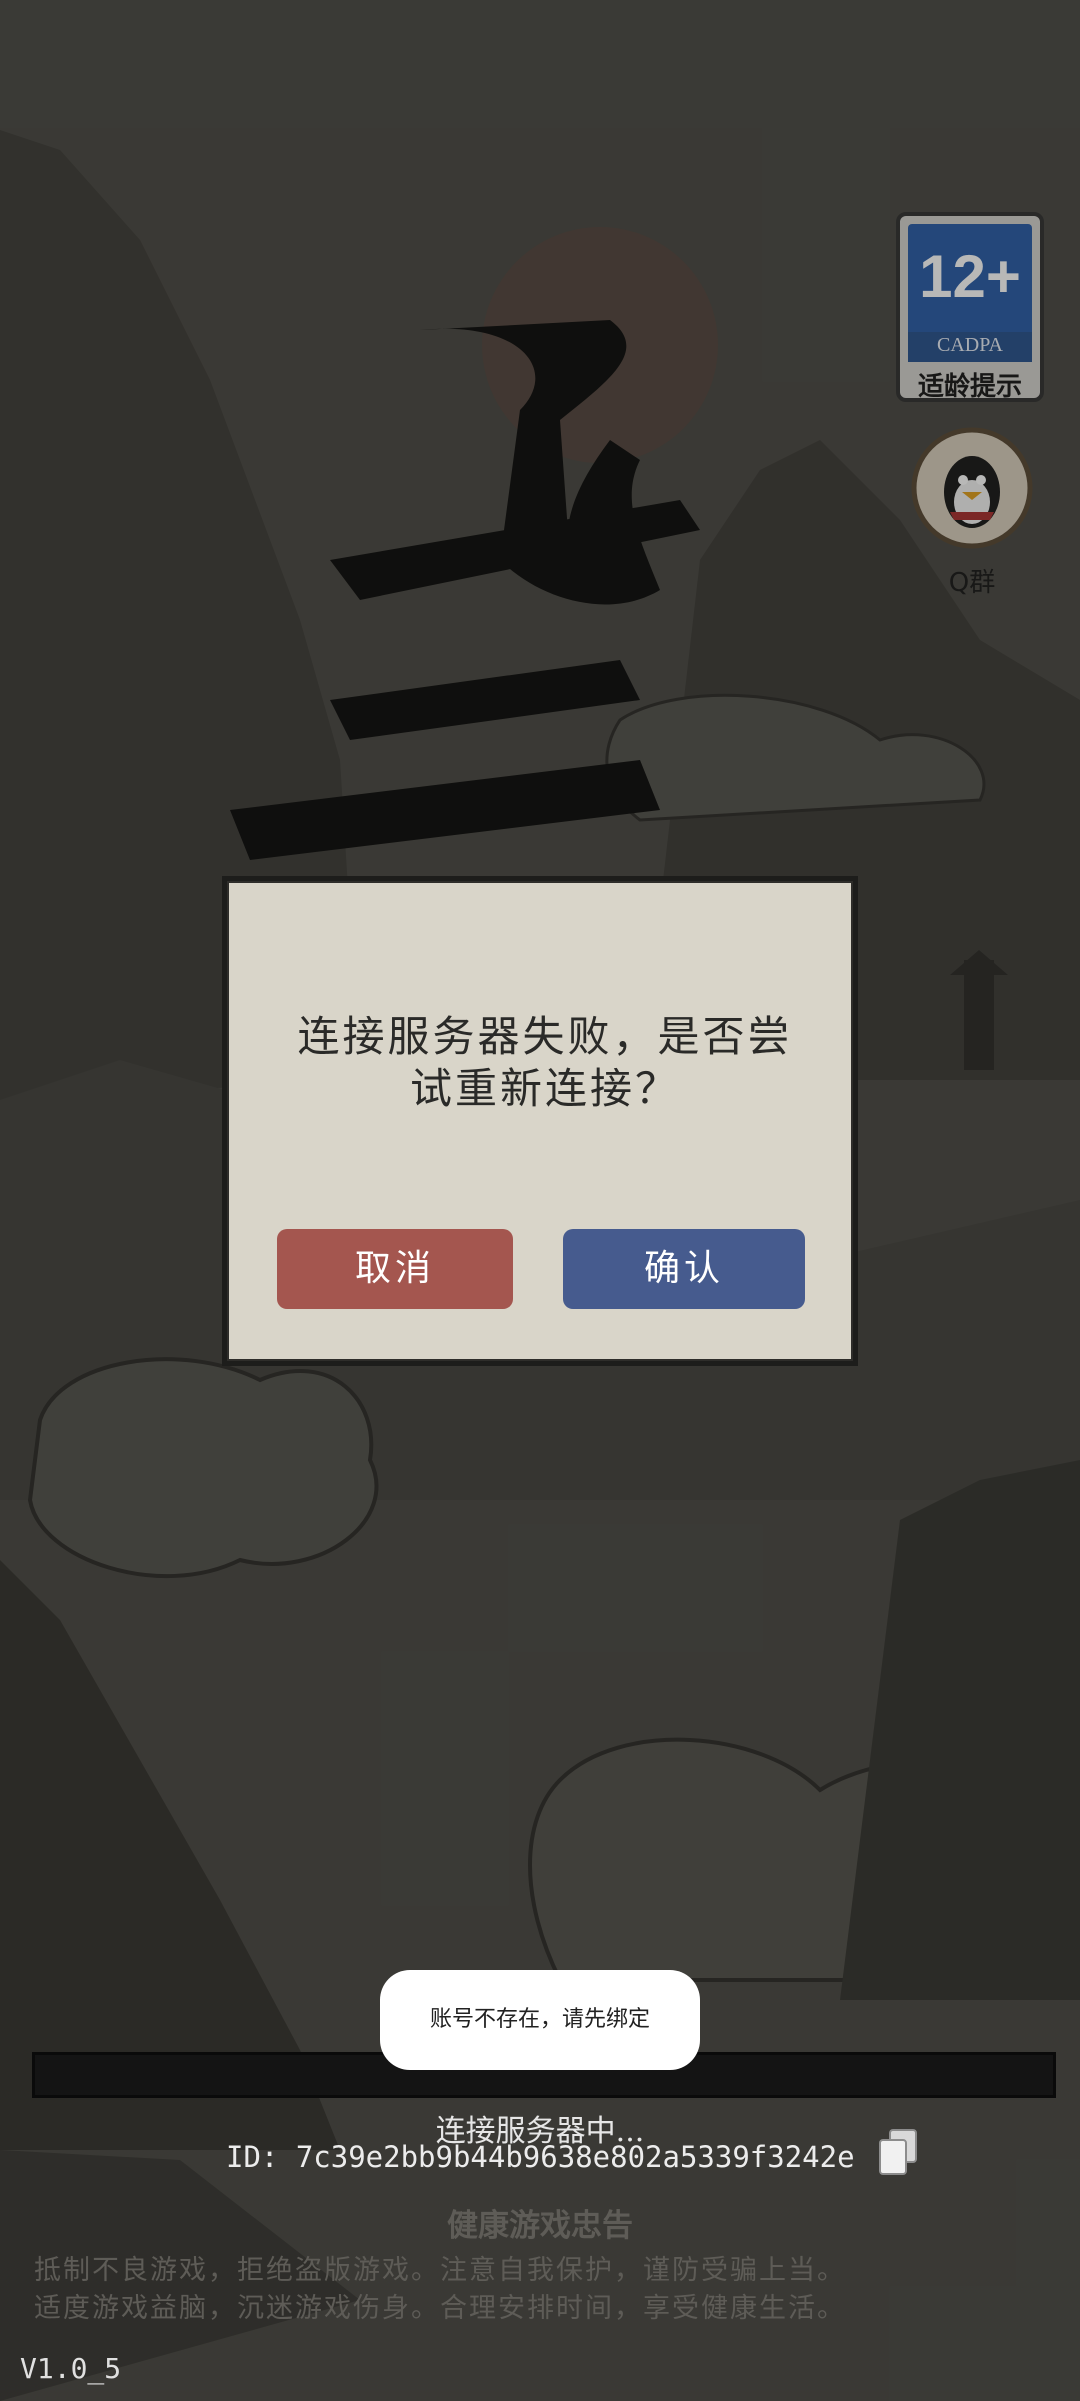 Image resolution: width=1080 pixels, height=2401 pixels. What do you see at coordinates (540, 2020) in the screenshot?
I see `toast-message: 账号不存在，请先绑定` at bounding box center [540, 2020].